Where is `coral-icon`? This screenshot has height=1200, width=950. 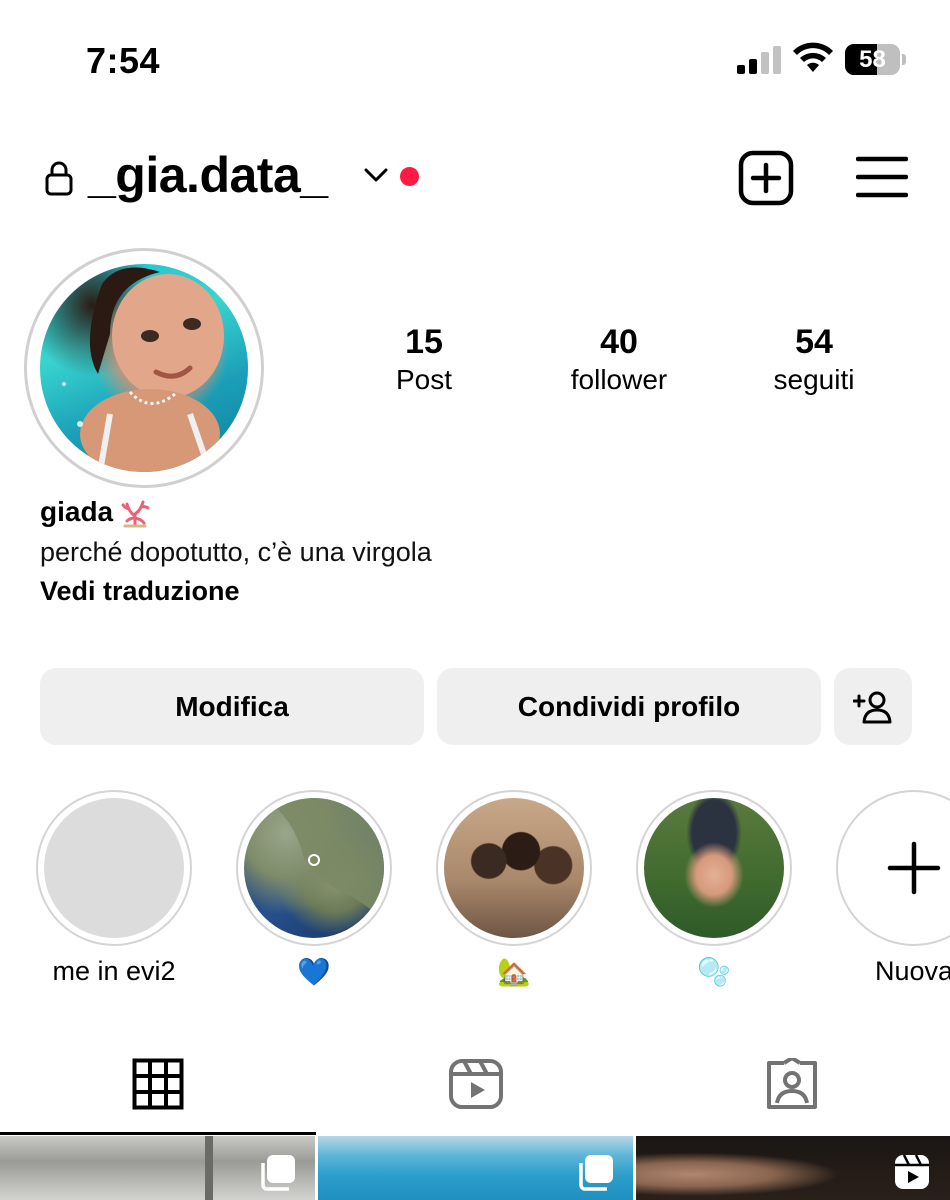 coral-icon is located at coordinates (135, 514).